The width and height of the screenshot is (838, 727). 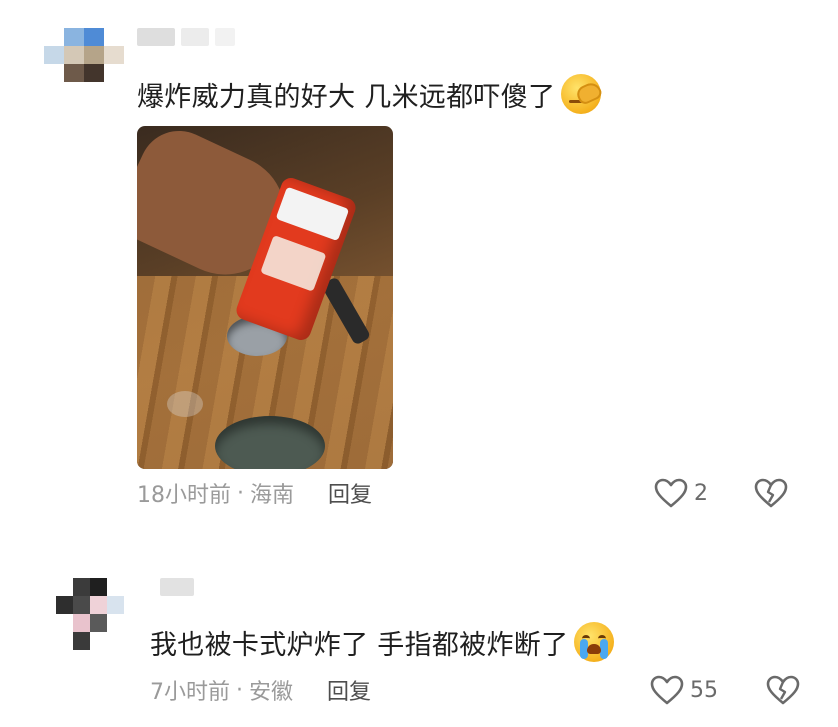 I want to click on comment-text-row: 我也被卡式炉炸了 手指都被炸断了, so click(x=382, y=642).